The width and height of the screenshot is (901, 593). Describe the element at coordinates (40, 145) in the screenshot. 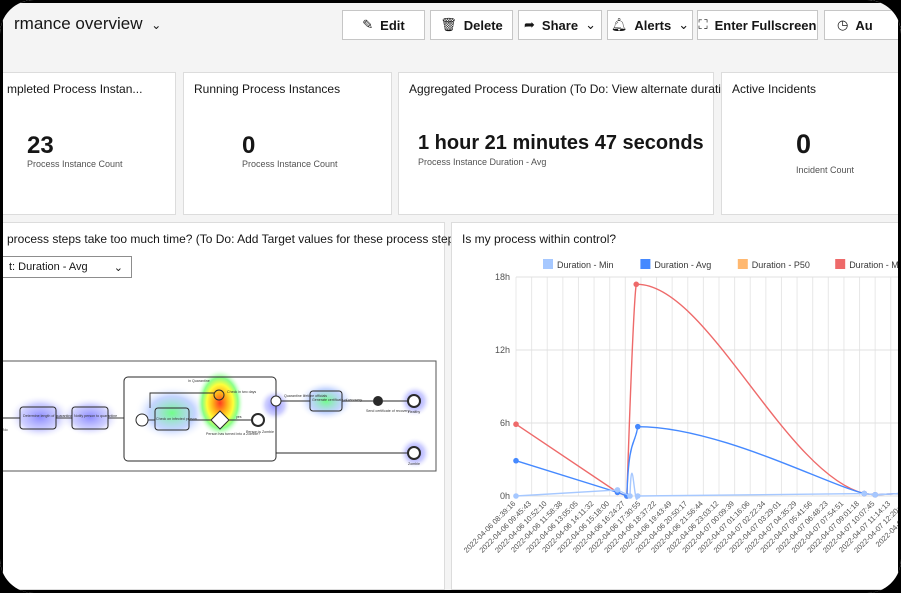

I see `kpi-value: 23` at that location.